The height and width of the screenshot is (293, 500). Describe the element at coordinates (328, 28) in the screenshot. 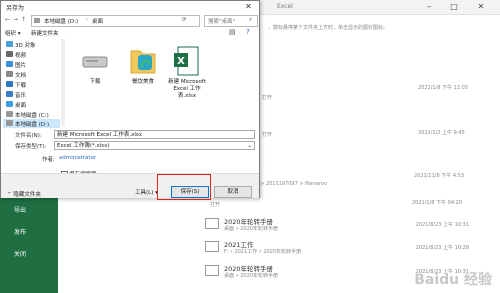

I see `pin-hint-text: ，鼓标悬停某个文件夹上方时，单击显示的图钉图标。` at that location.